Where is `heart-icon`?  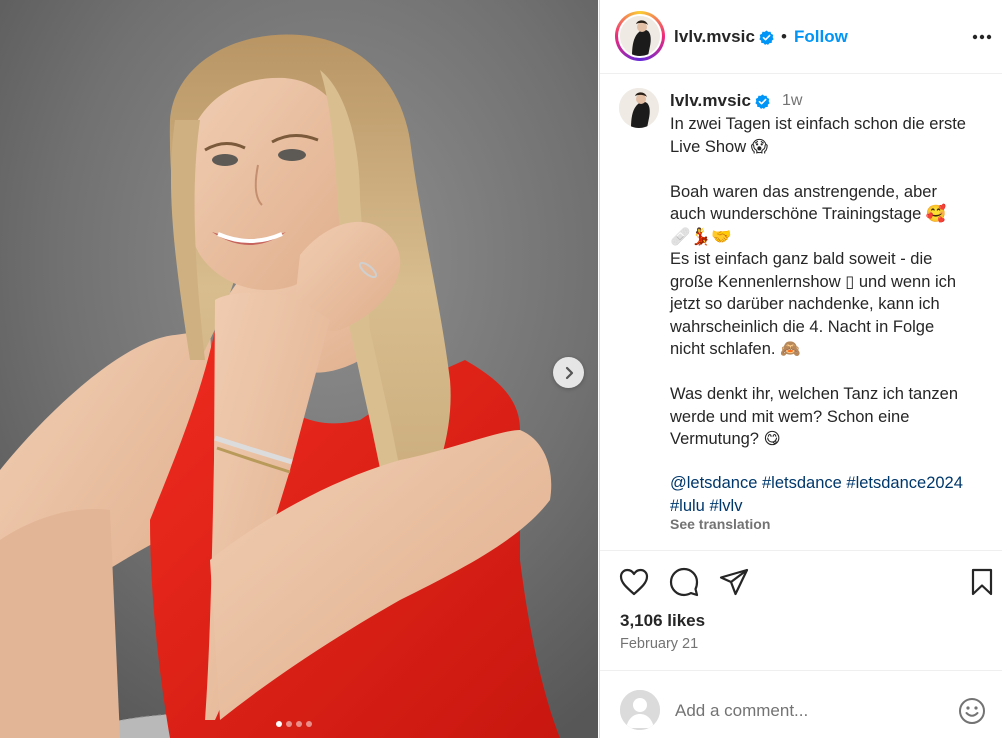
heart-icon is located at coordinates (634, 582).